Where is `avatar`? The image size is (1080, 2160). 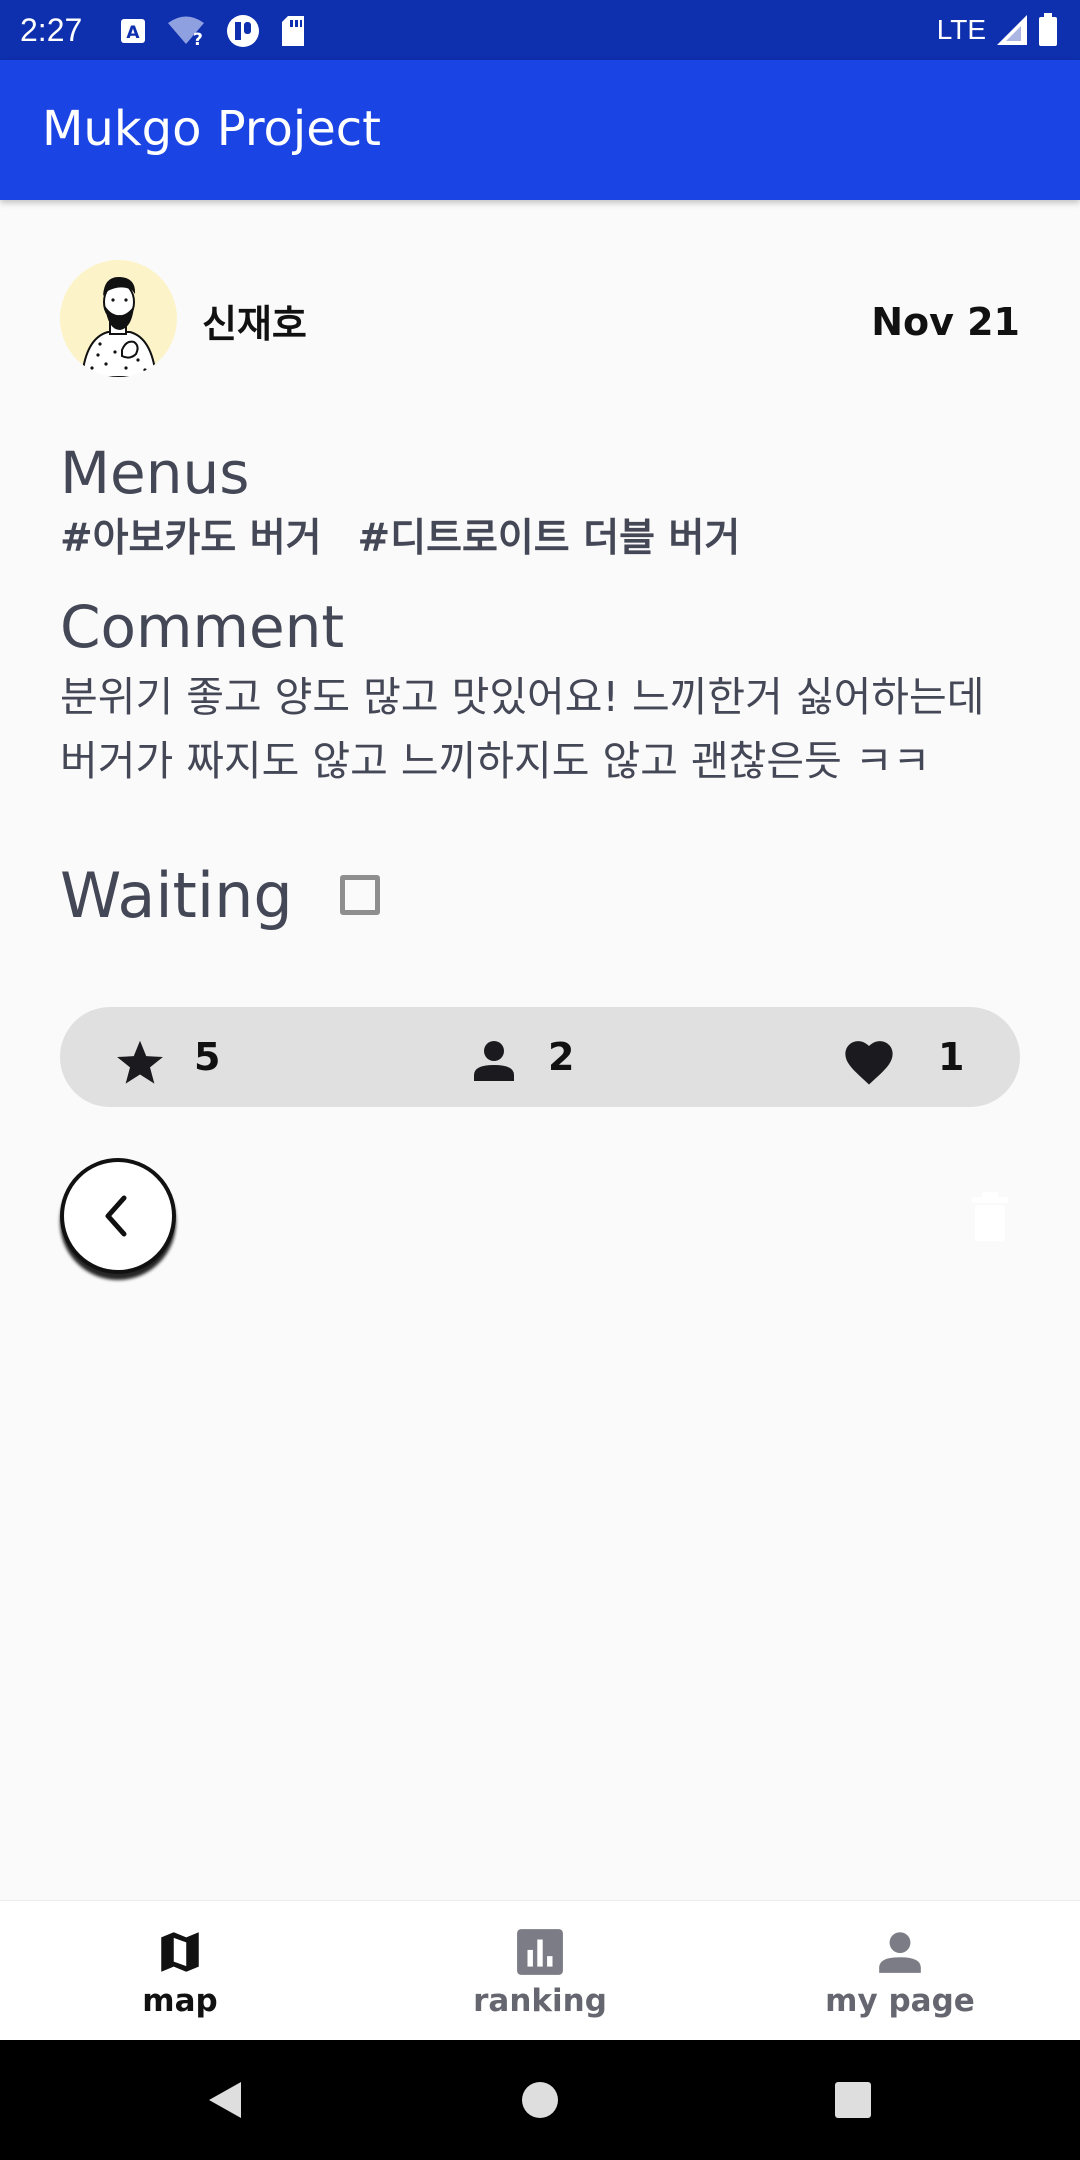
avatar is located at coordinates (118, 318).